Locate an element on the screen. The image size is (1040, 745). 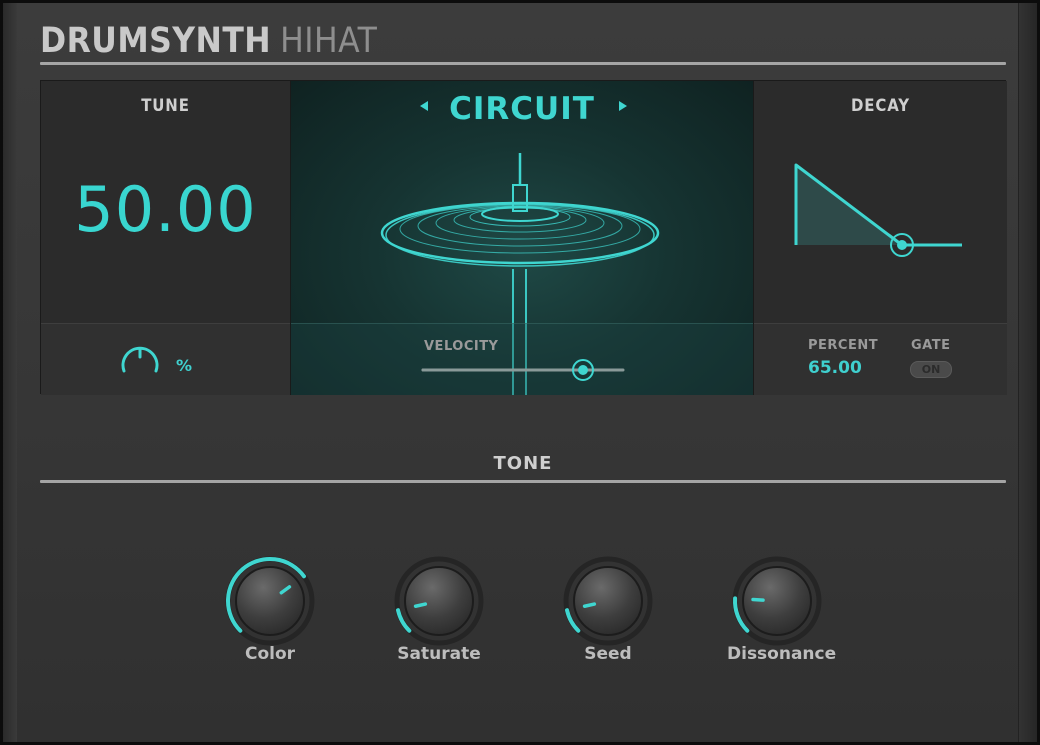
decay-footer: PERCENT 65.00 GATE ON is located at coordinates (880, 359).